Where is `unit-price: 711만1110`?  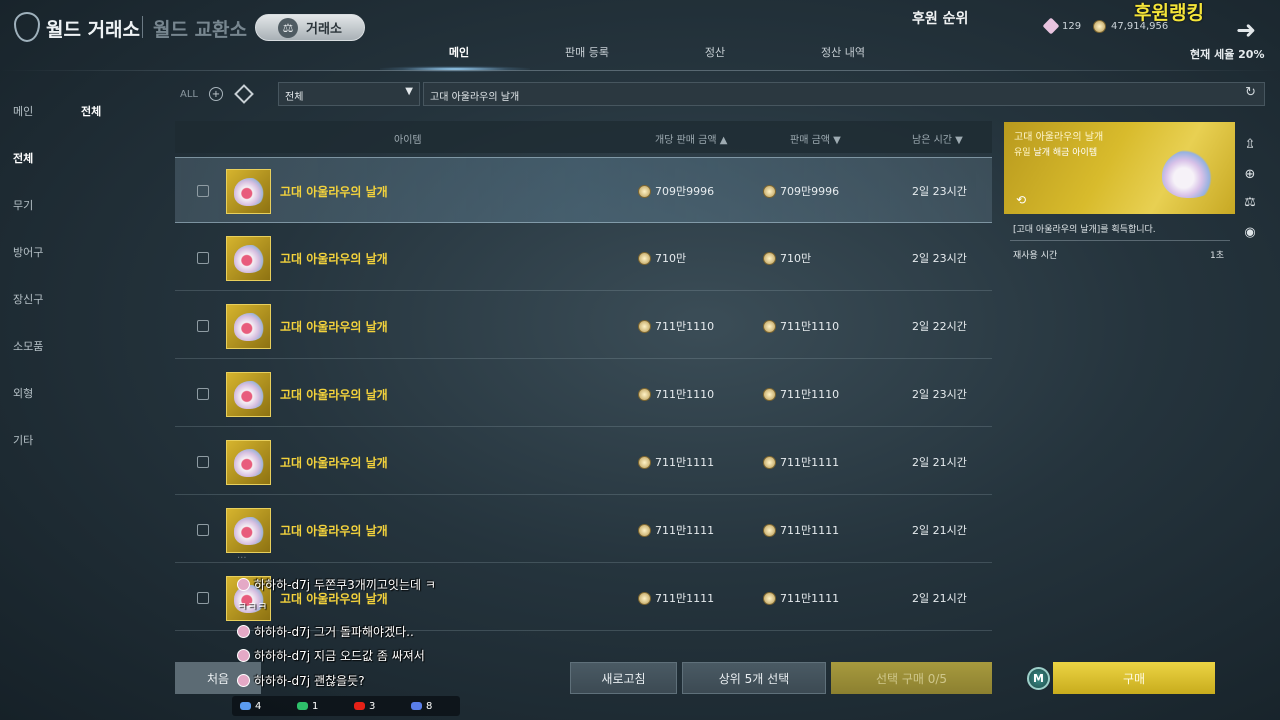 unit-price: 711만1110 is located at coordinates (676, 394).